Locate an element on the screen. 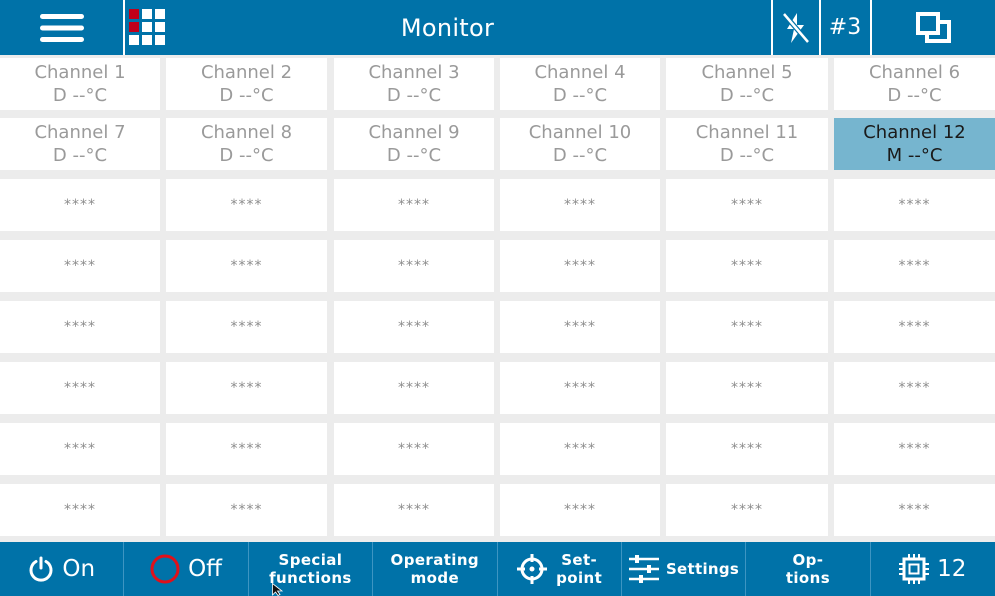  channel-tile: Channel 7D --°C is located at coordinates (80, 144).